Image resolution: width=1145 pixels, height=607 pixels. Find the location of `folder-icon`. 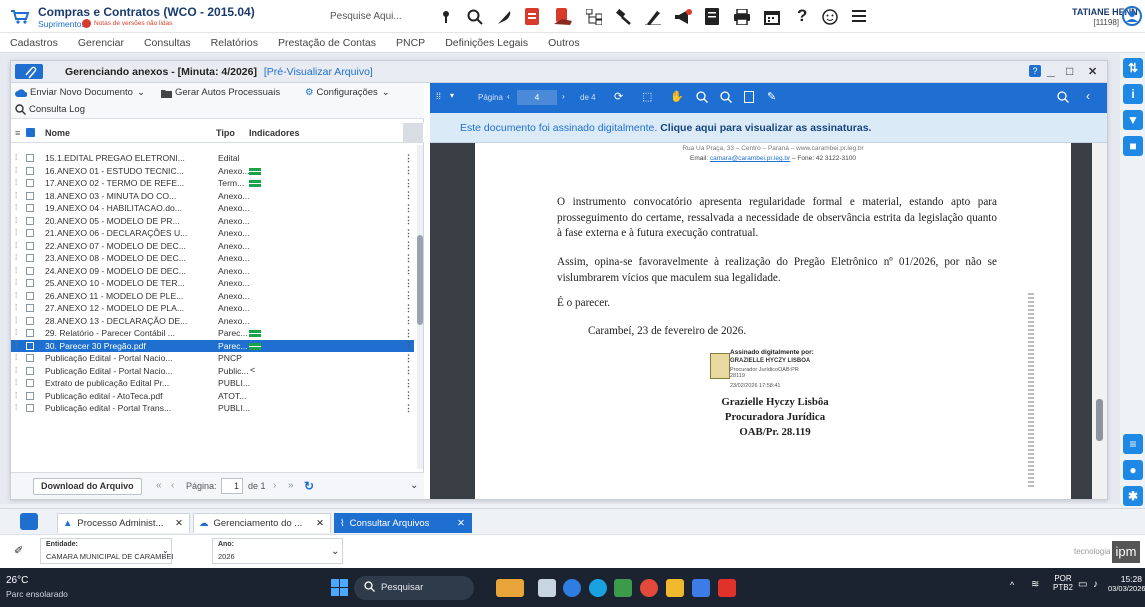

folder-icon is located at coordinates (675, 588).